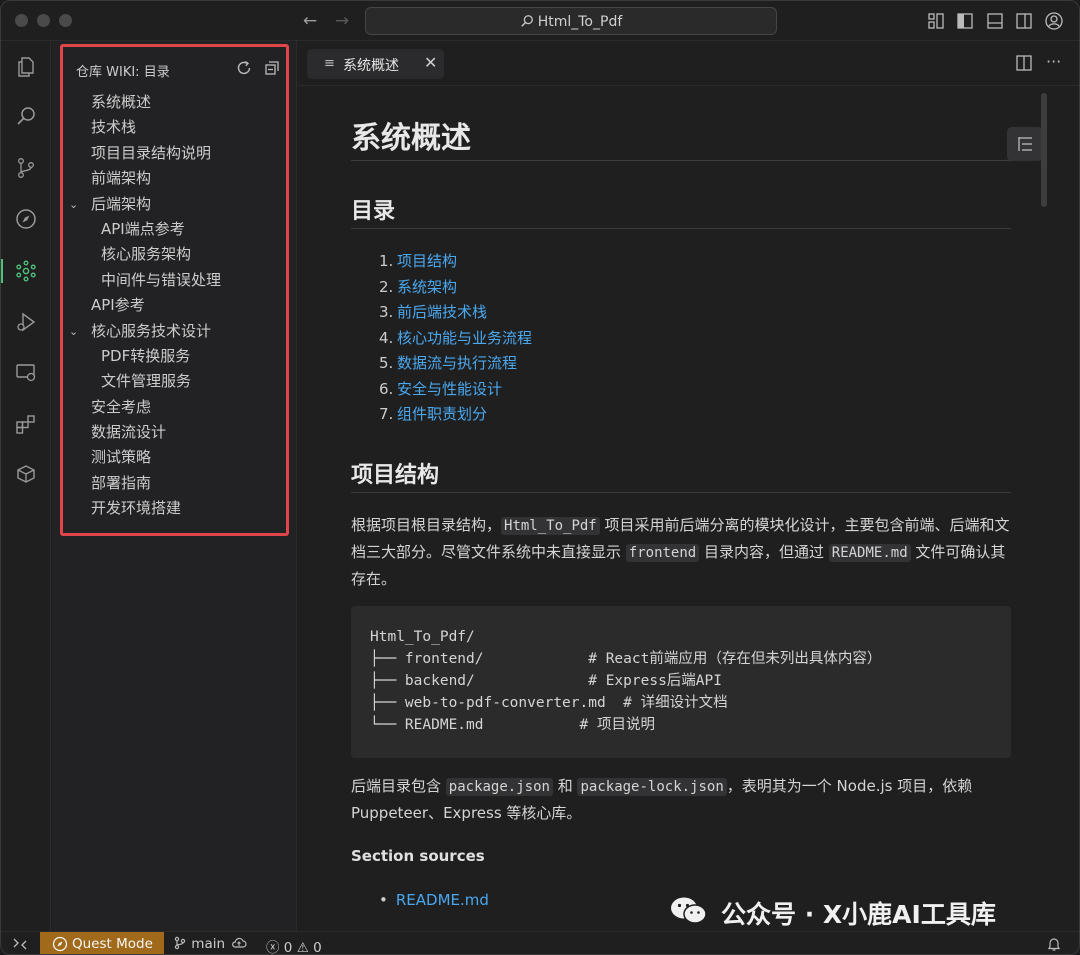  I want to click on notifications-bell-icon, so click(1054, 944).